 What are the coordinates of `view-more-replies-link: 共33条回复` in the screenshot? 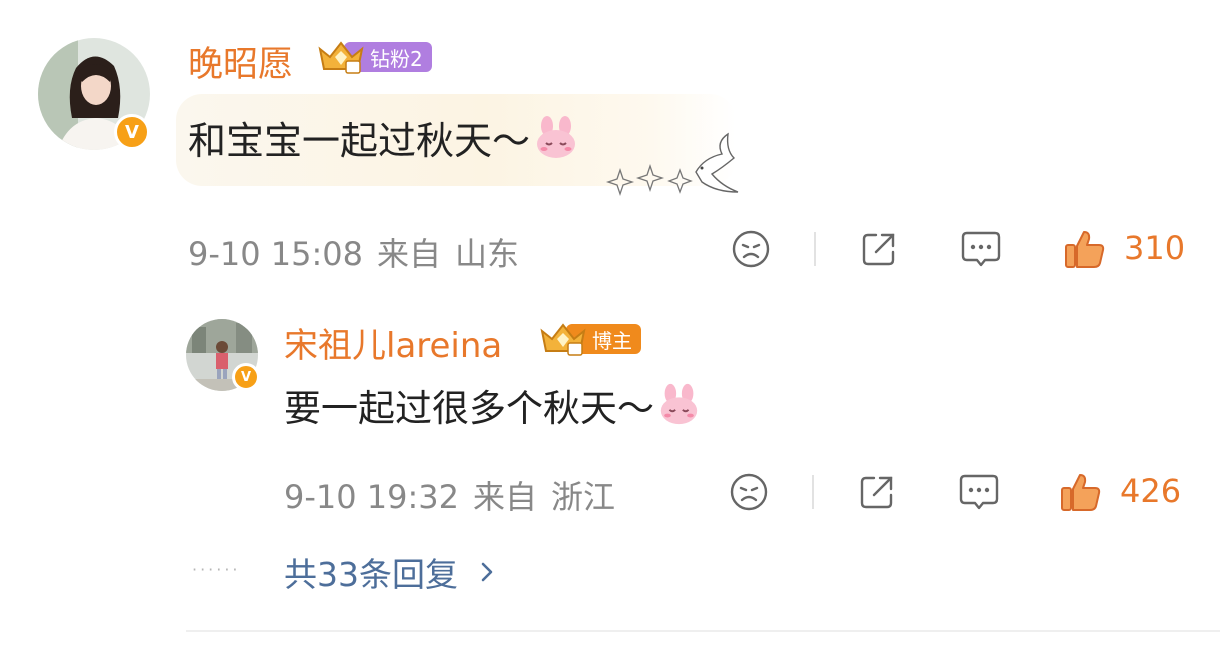 It's located at (393, 572).